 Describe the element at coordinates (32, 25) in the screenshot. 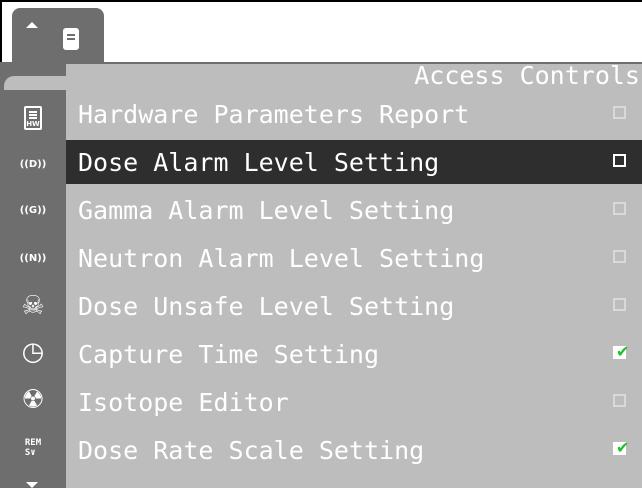

I see `scroll-up-arrow-icon` at that location.